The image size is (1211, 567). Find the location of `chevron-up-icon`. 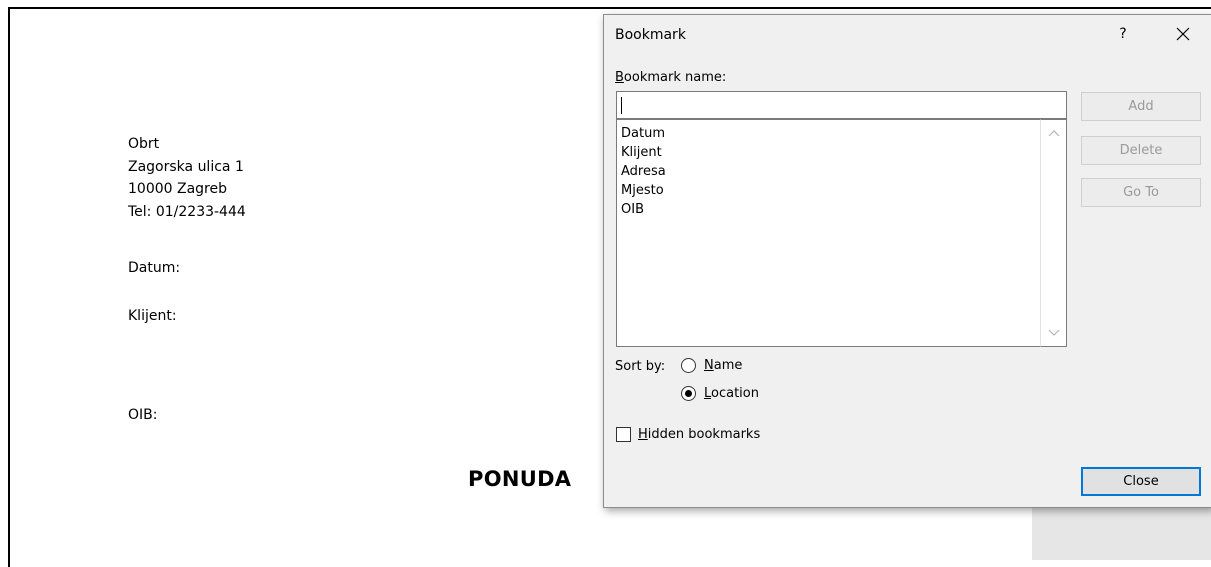

chevron-up-icon is located at coordinates (1054, 133).